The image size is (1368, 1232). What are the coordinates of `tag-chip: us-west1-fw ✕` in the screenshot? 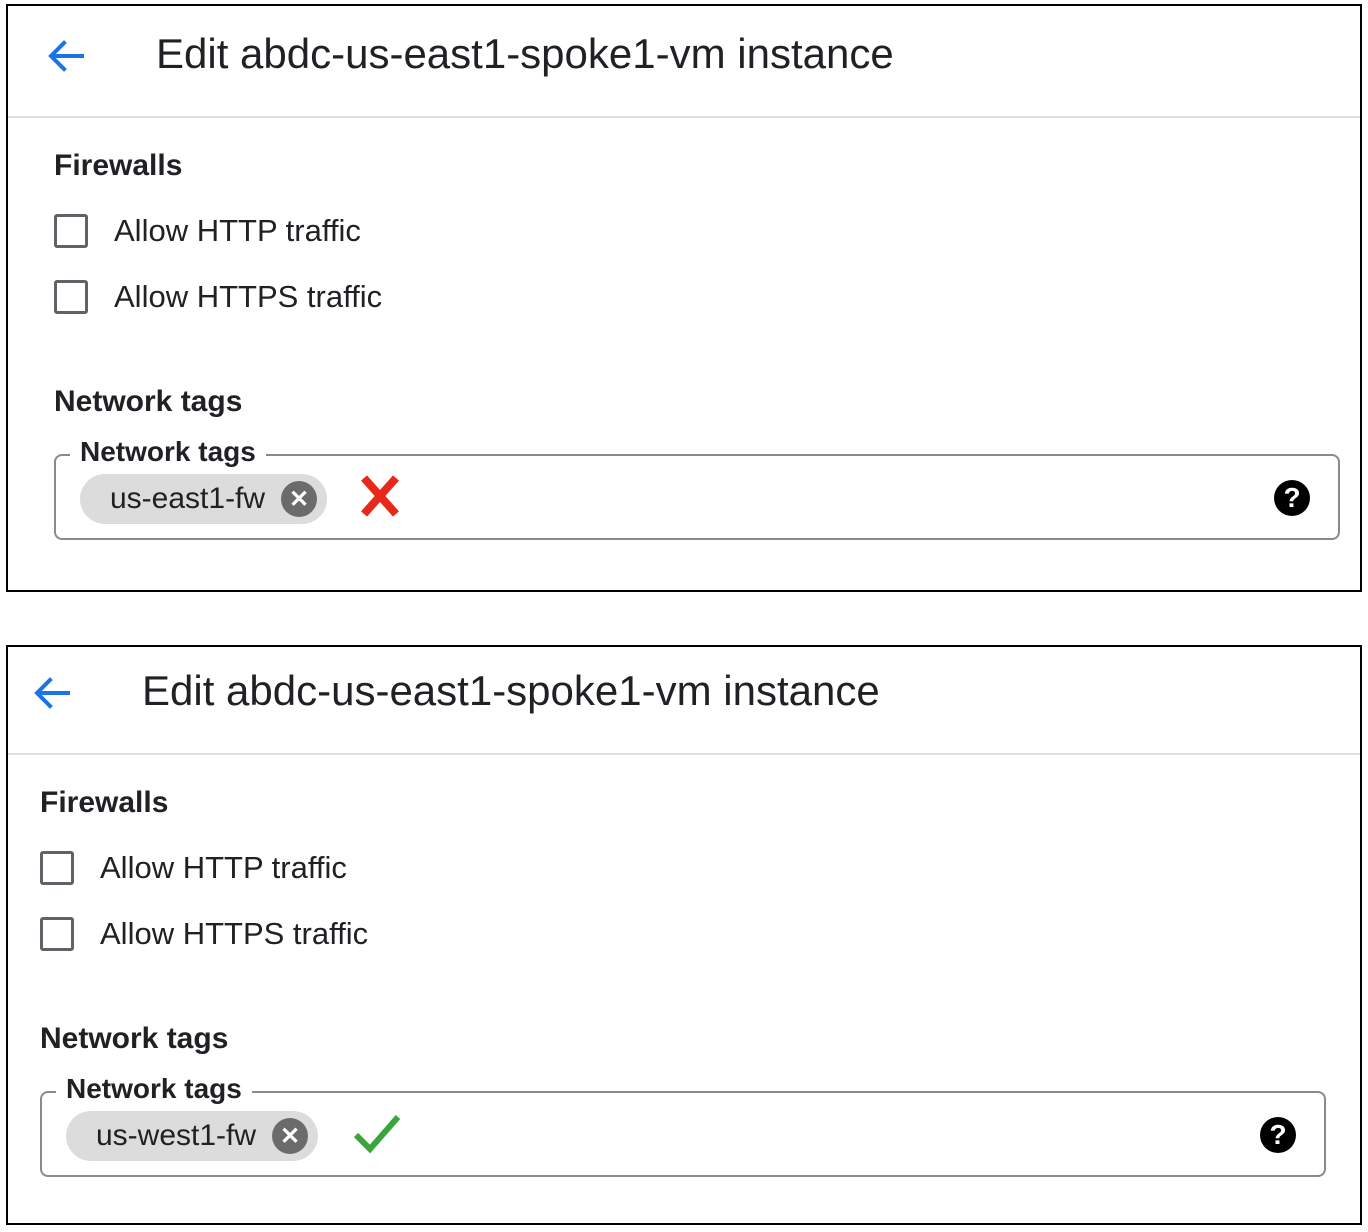 It's located at (192, 1136).